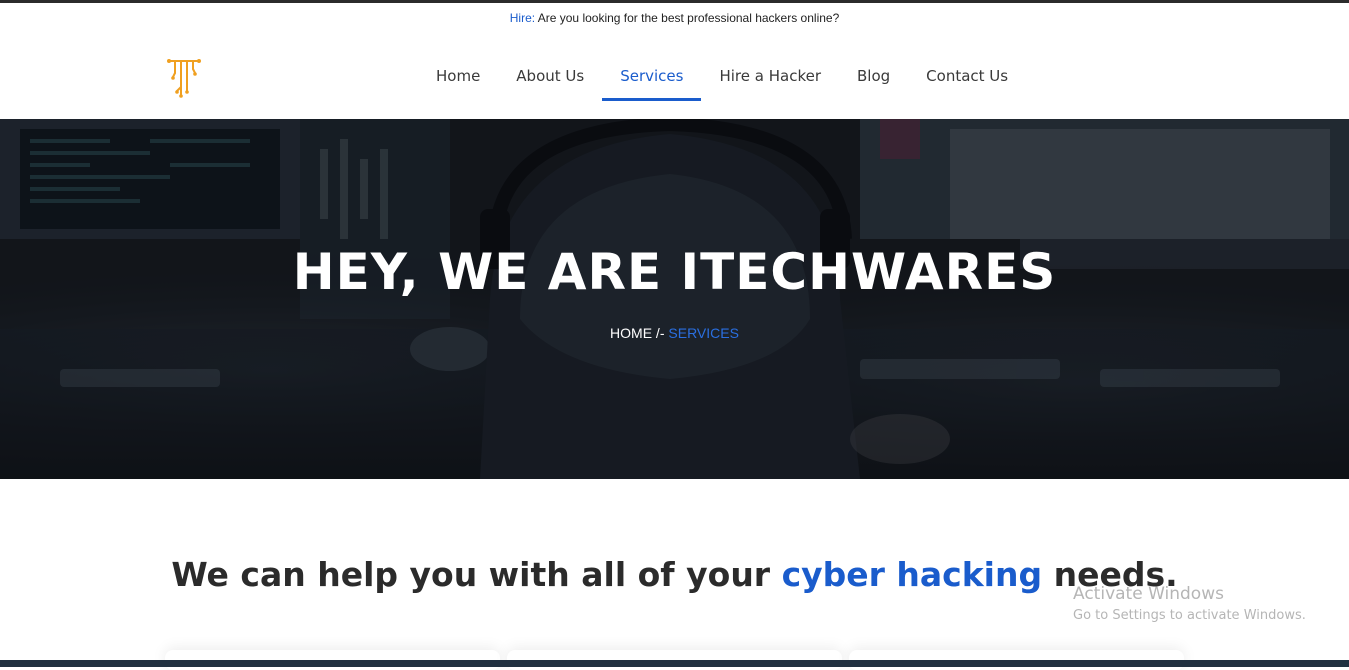 Image resolution: width=1349 pixels, height=670 pixels. What do you see at coordinates (703, 333) in the screenshot?
I see `breadcrumb-current: SERVICES` at bounding box center [703, 333].